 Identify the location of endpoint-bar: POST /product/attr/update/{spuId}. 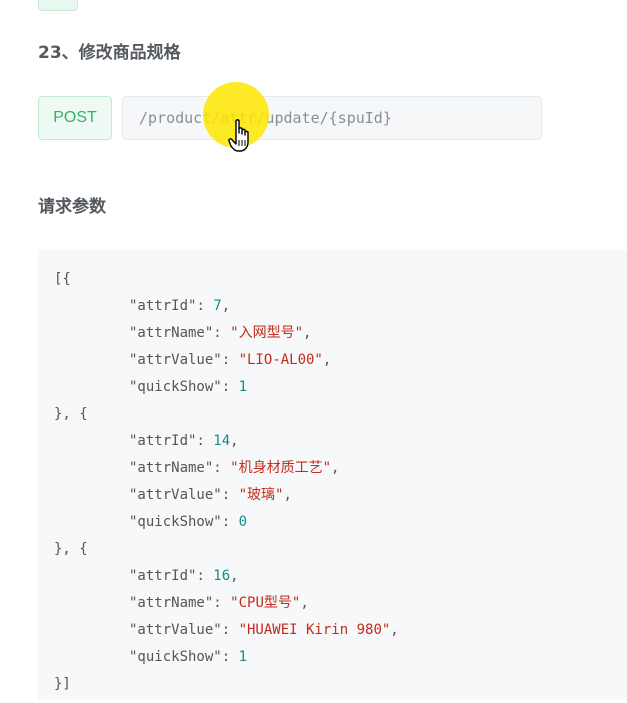
(290, 118).